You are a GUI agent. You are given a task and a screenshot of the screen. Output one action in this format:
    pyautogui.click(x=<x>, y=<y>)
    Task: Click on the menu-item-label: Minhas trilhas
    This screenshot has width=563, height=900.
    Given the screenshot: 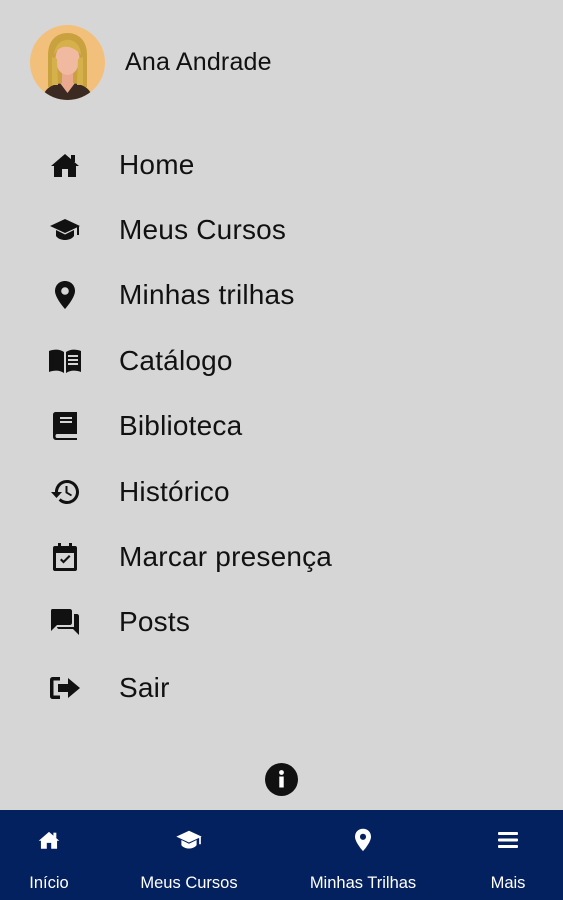 What is the action you would take?
    pyautogui.click(x=207, y=295)
    